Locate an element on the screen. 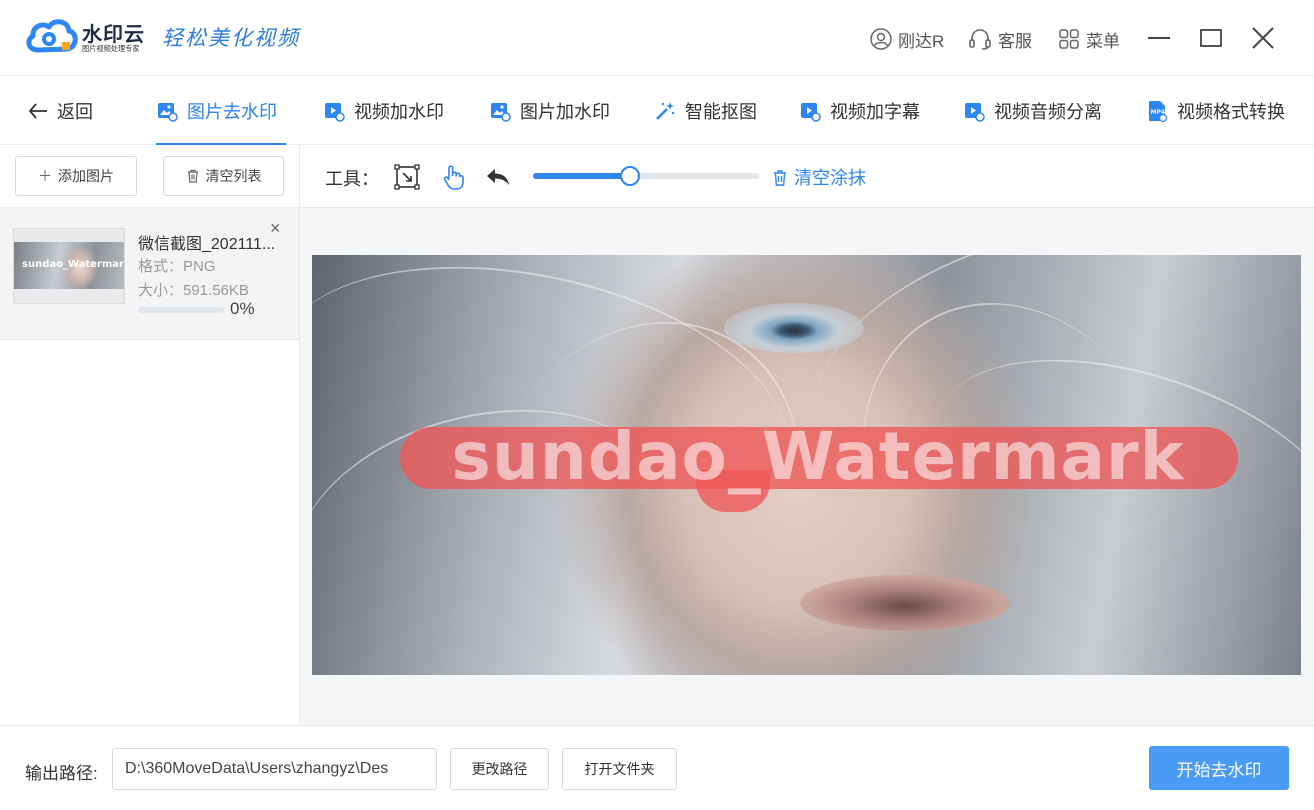 This screenshot has width=1314, height=810. tab-label: 视频加字幕 is located at coordinates (875, 111).